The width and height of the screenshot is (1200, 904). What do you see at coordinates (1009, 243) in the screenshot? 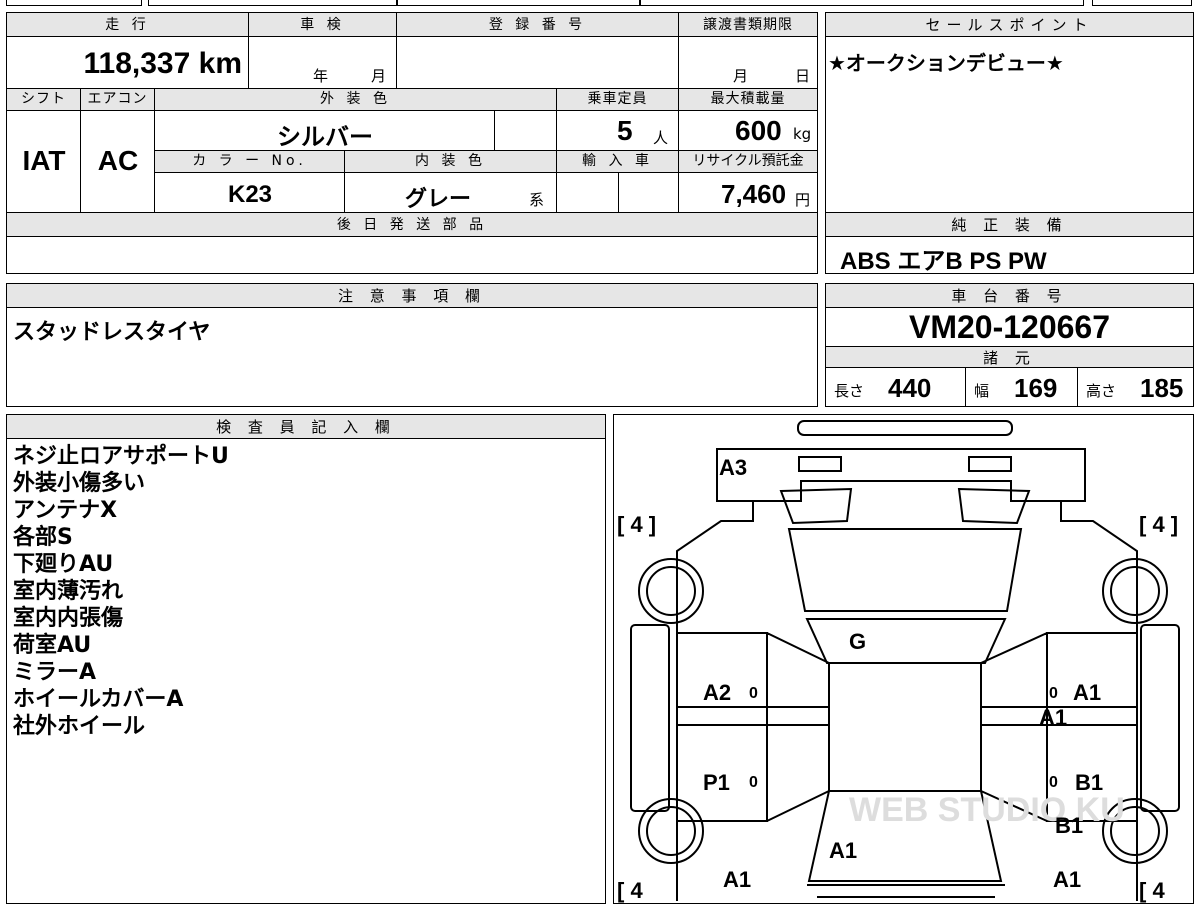
I see `equipment-panel: 純 正 装 備 ABS エアB PS PW` at bounding box center [1009, 243].